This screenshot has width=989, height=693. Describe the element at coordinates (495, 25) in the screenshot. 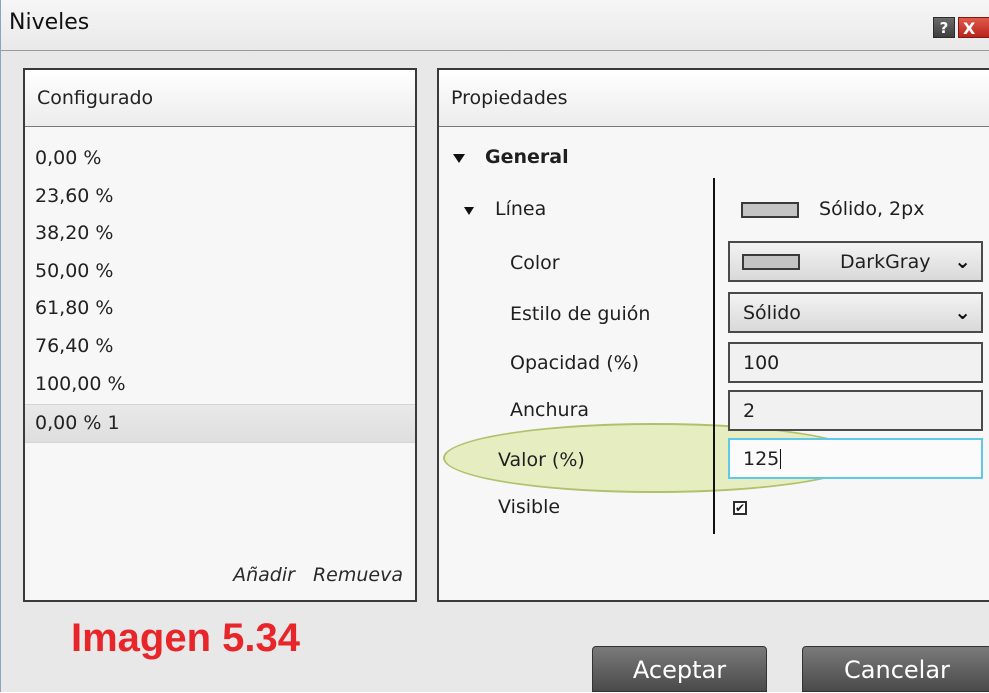

I see `title-bar: Niveles ? X` at that location.